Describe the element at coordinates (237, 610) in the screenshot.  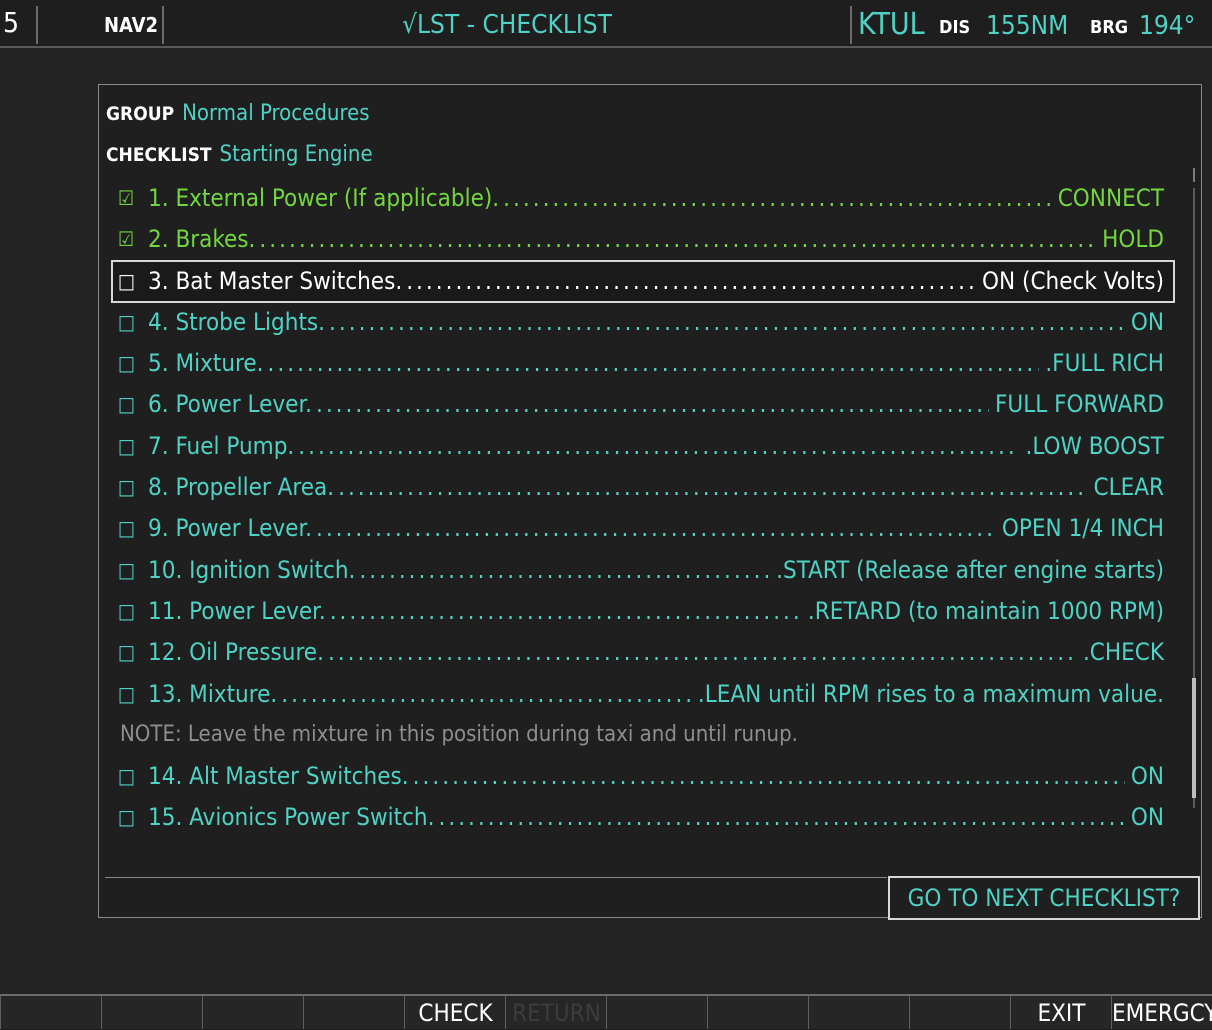
I see `checklist-item-label: 11. Power Lever.` at that location.